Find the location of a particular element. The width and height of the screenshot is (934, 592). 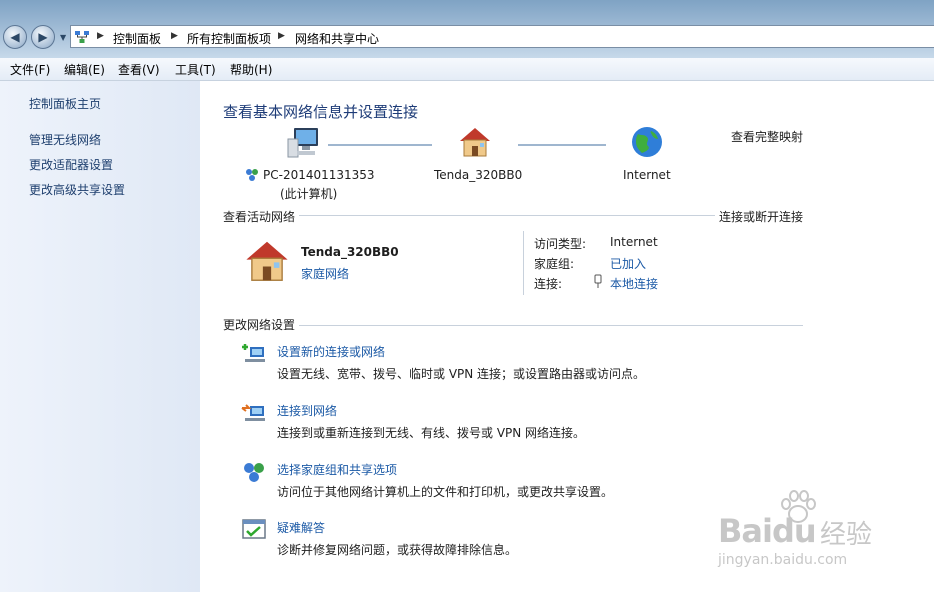

forward-button: ▶ is located at coordinates (43, 37).